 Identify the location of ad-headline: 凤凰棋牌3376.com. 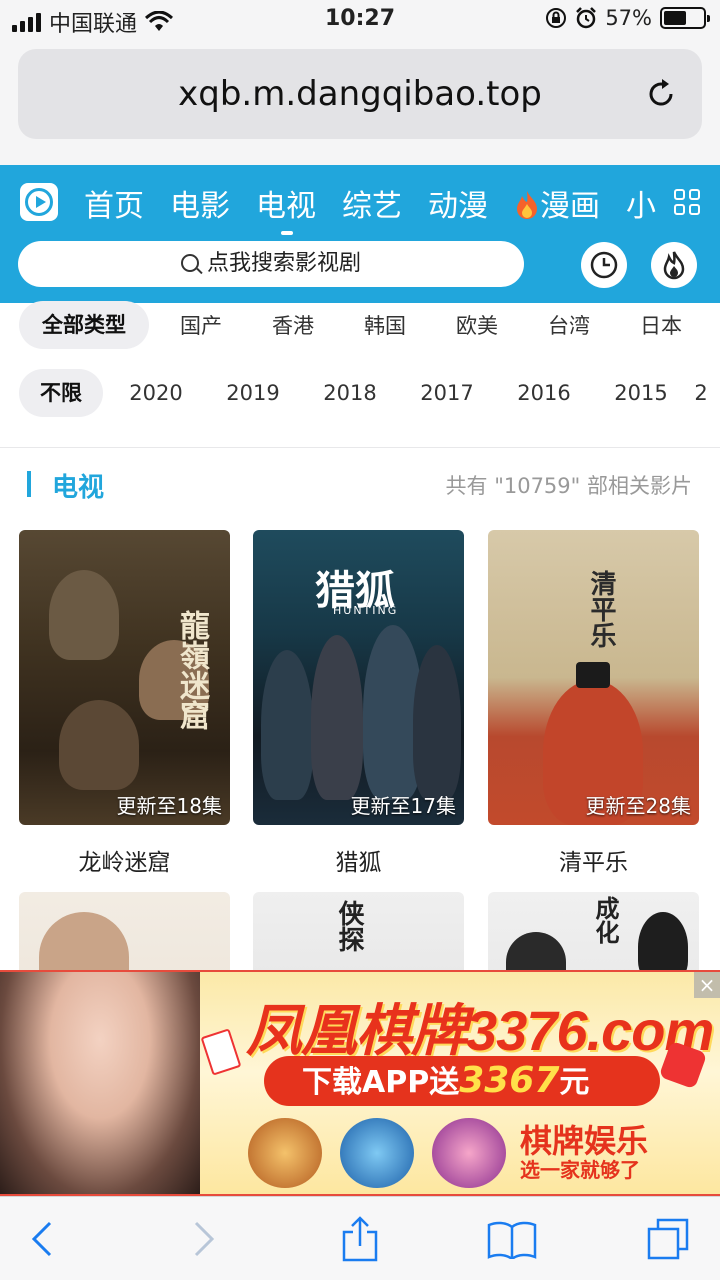
(480, 1026).